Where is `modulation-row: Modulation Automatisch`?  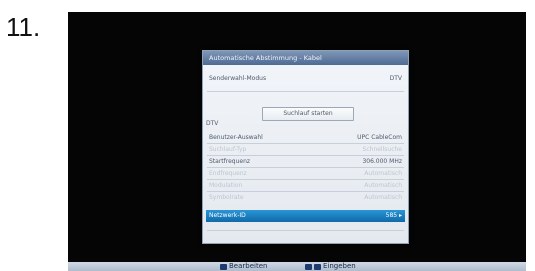 modulation-row: Modulation Automatisch is located at coordinates (305, 185).